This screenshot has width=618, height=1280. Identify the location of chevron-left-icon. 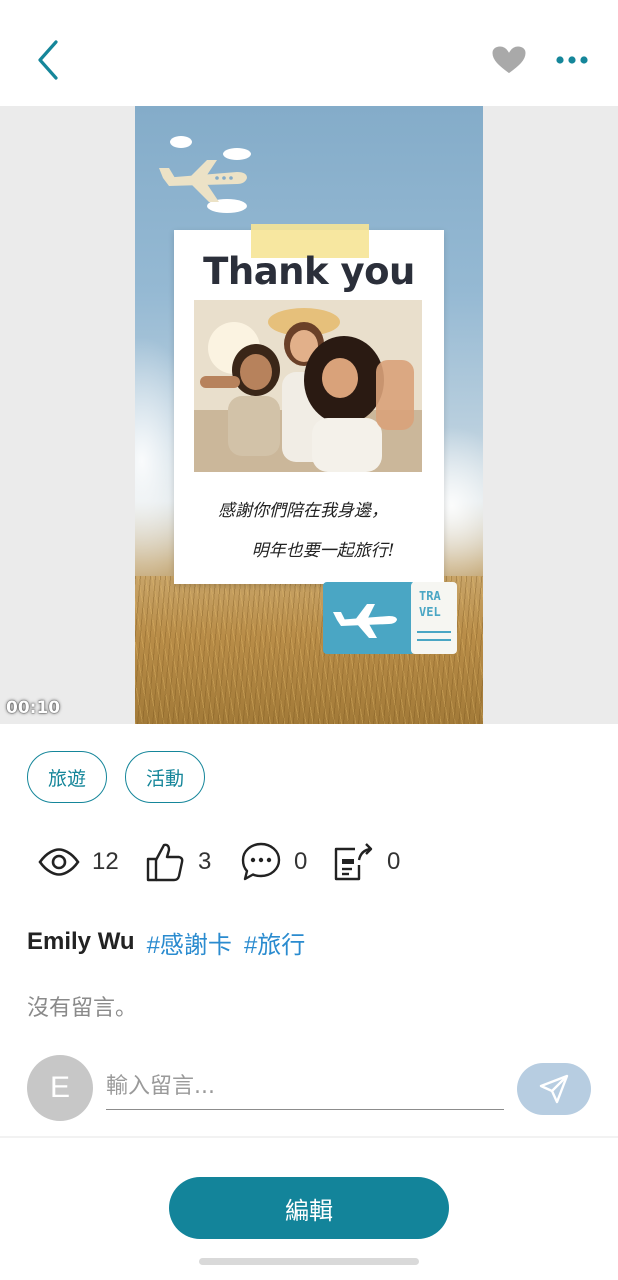
(48, 60).